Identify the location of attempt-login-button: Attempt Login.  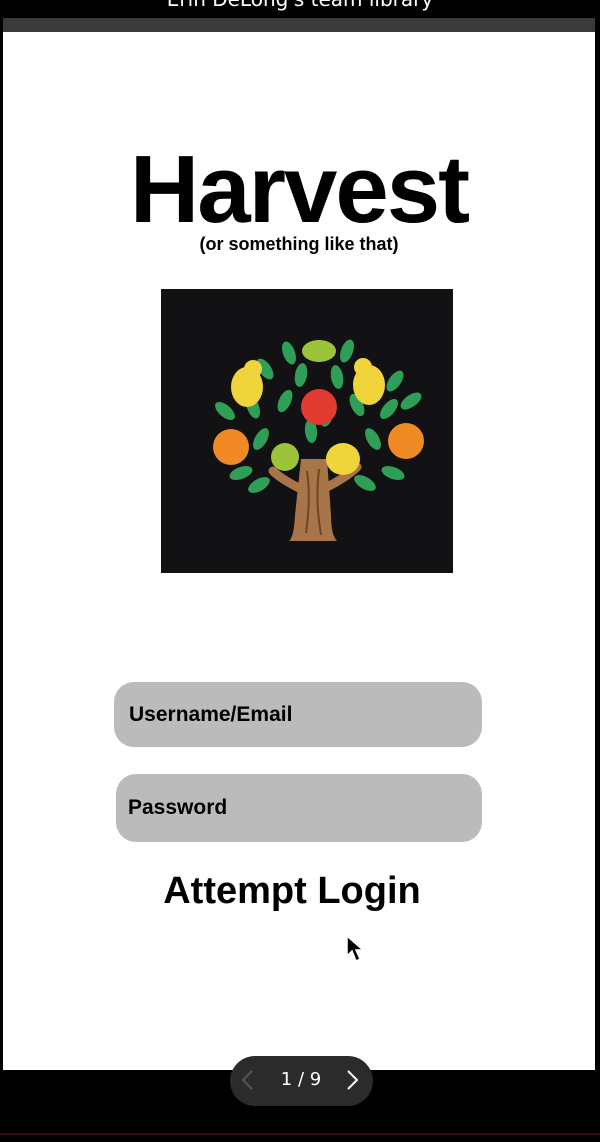
(292, 891).